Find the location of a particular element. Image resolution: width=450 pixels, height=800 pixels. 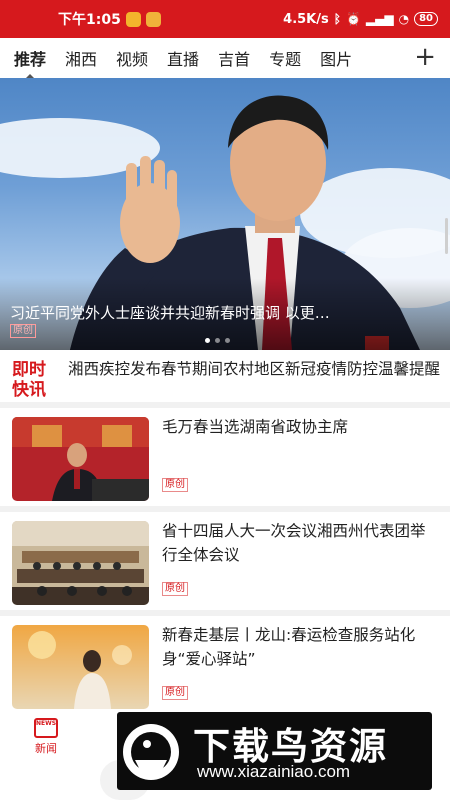

bluetooth-icon: ᛒ is located at coordinates (337, 19).